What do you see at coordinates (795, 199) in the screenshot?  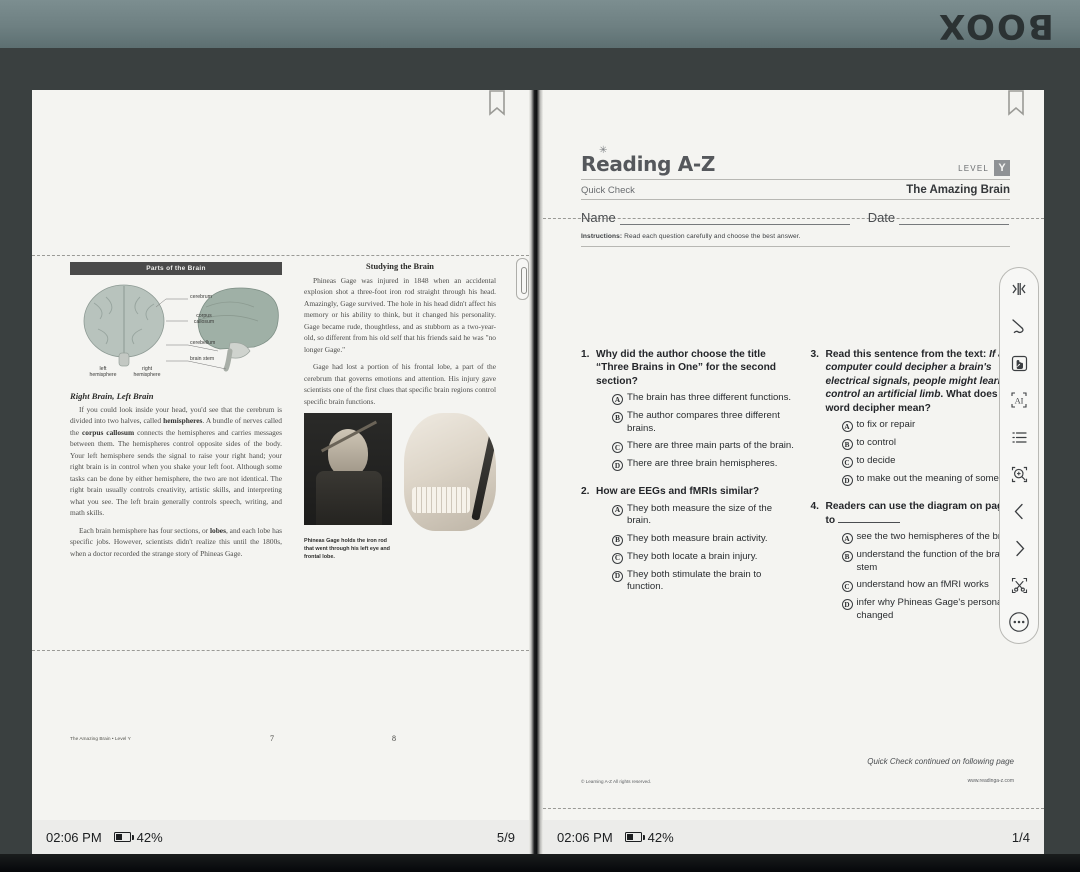 I see `subheader-rule` at bounding box center [795, 199].